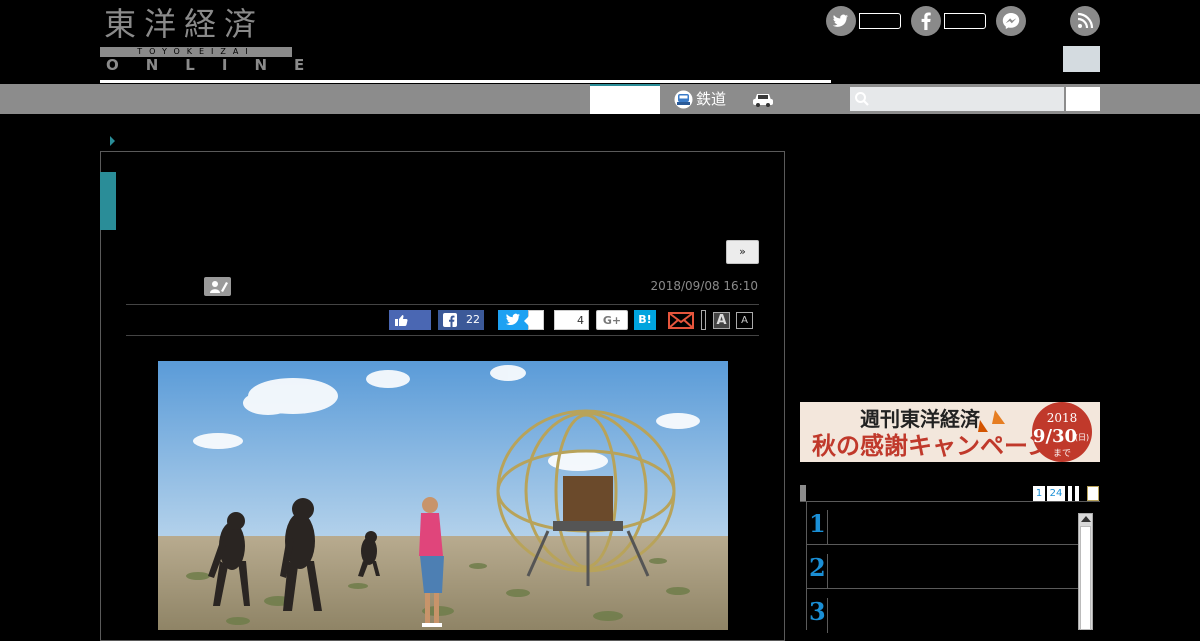  I want to click on pocket-button: 4, so click(571, 320).